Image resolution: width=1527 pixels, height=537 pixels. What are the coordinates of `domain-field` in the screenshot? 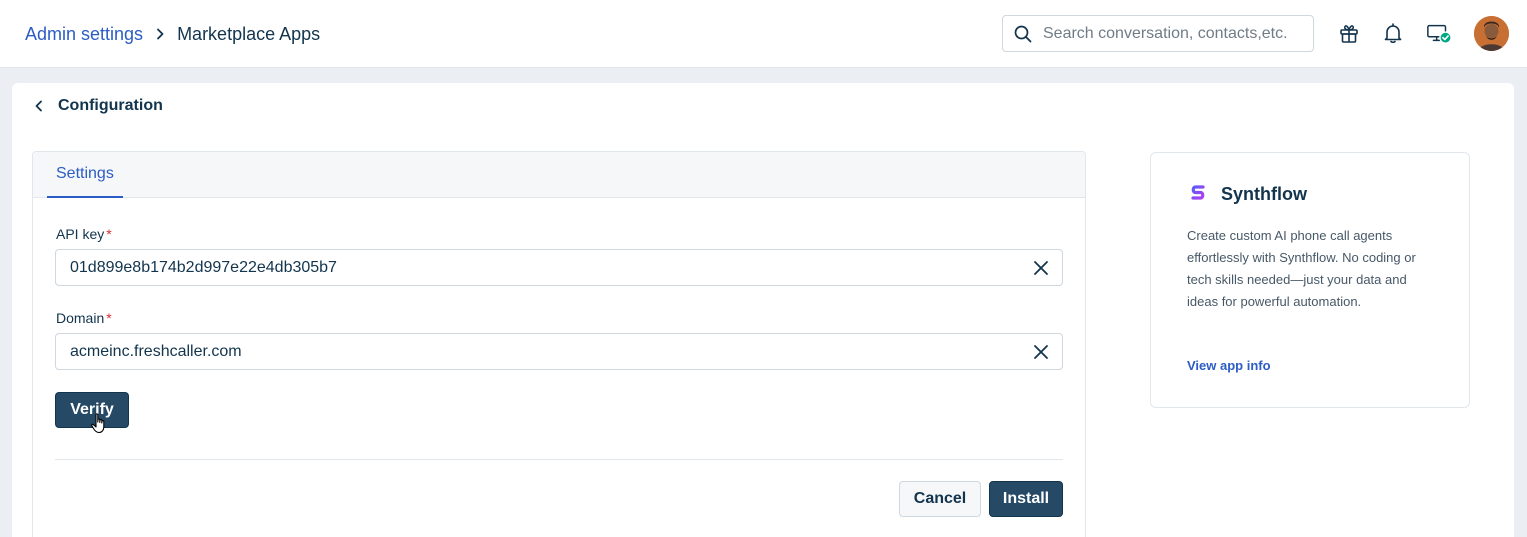 It's located at (559, 351).